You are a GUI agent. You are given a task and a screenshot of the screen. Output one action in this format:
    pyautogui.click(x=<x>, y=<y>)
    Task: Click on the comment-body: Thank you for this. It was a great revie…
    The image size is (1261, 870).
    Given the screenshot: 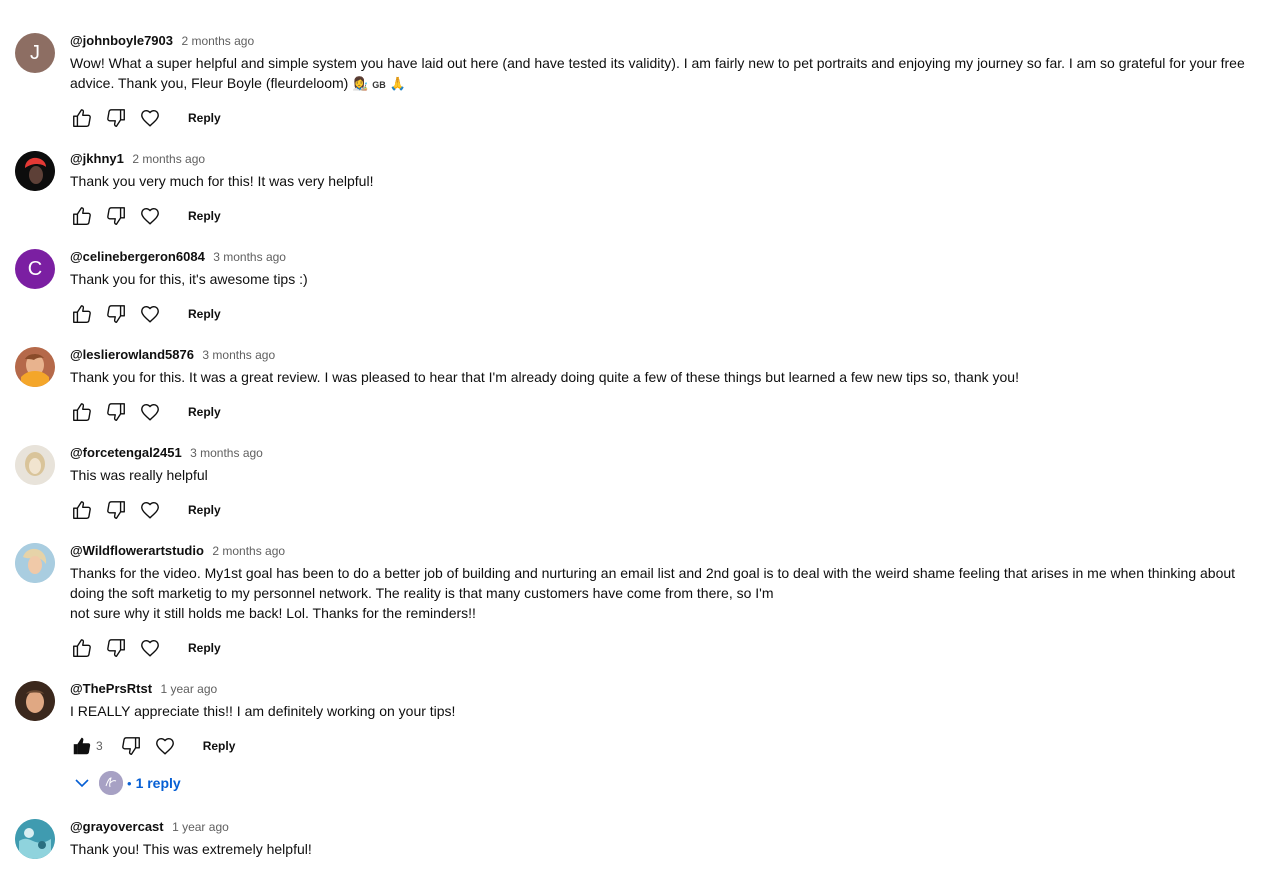 What is the action you would take?
    pyautogui.click(x=544, y=377)
    